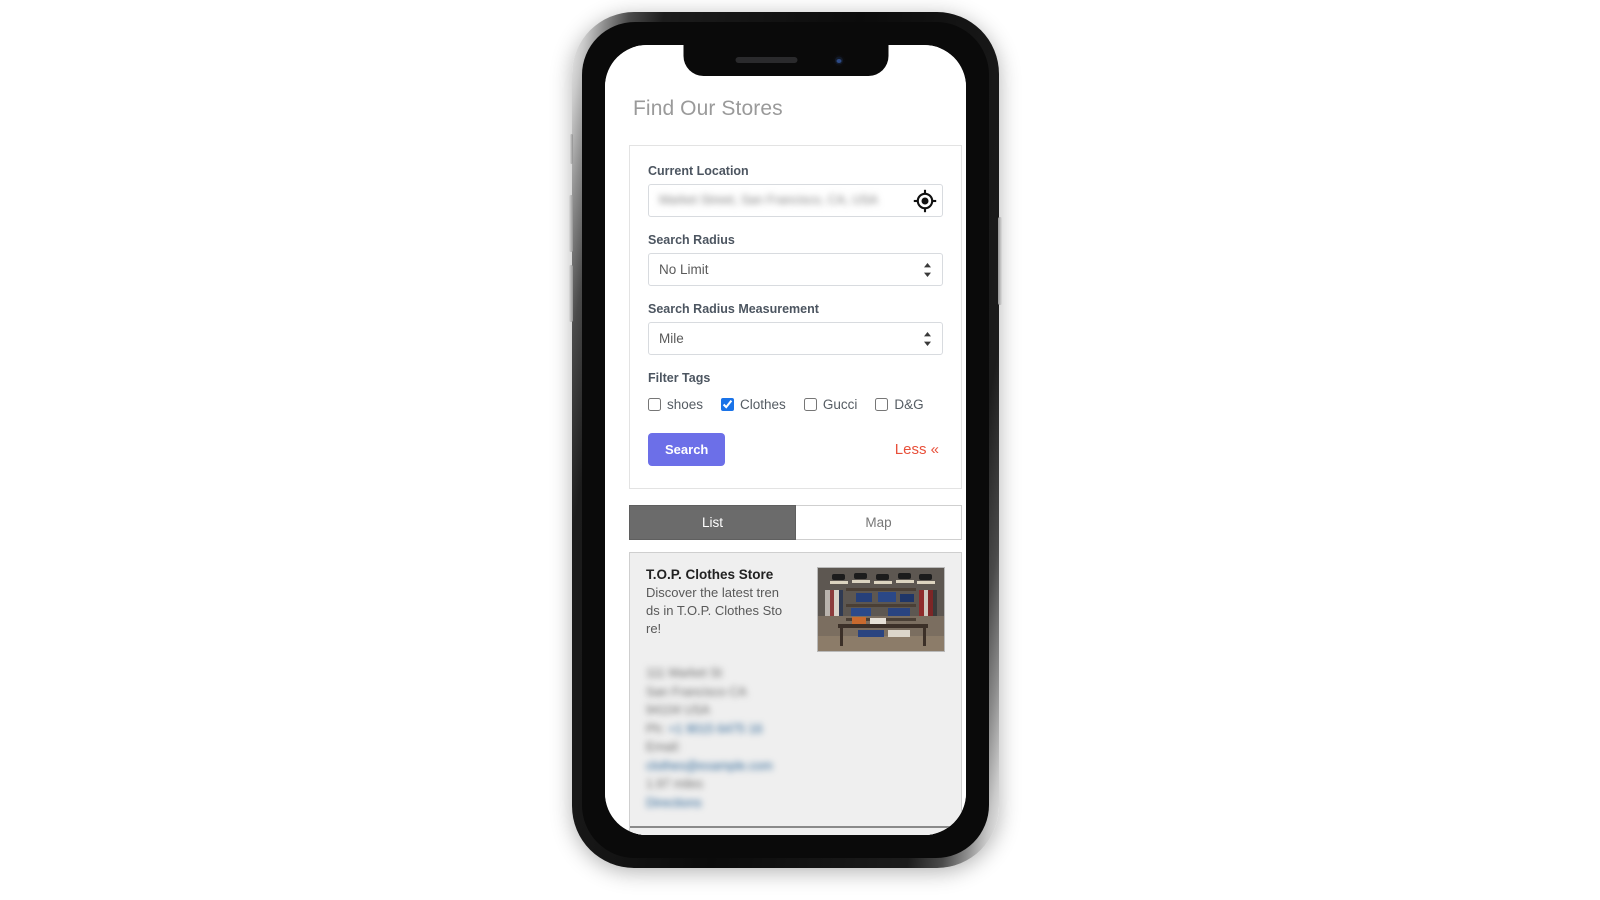 This screenshot has height=900, width=1600. What do you see at coordinates (674, 784) in the screenshot?
I see `store-distance: 1.97 miles` at bounding box center [674, 784].